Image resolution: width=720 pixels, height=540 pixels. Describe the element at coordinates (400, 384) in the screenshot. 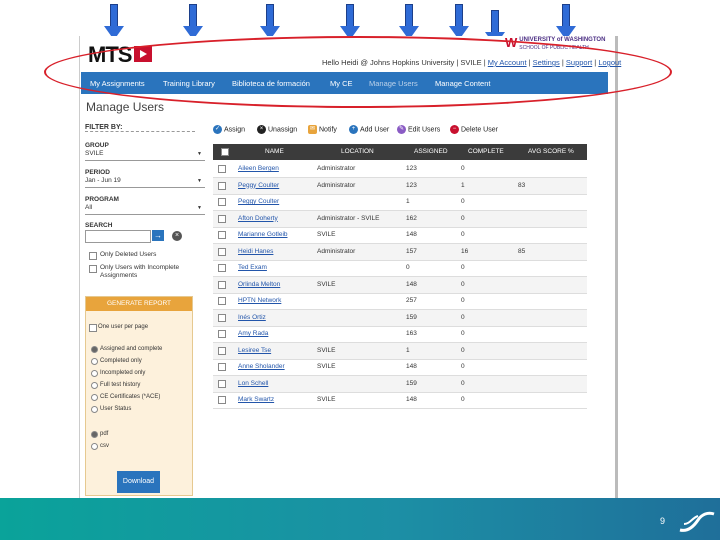

I see `table-row: Lon Schell 159 0` at that location.